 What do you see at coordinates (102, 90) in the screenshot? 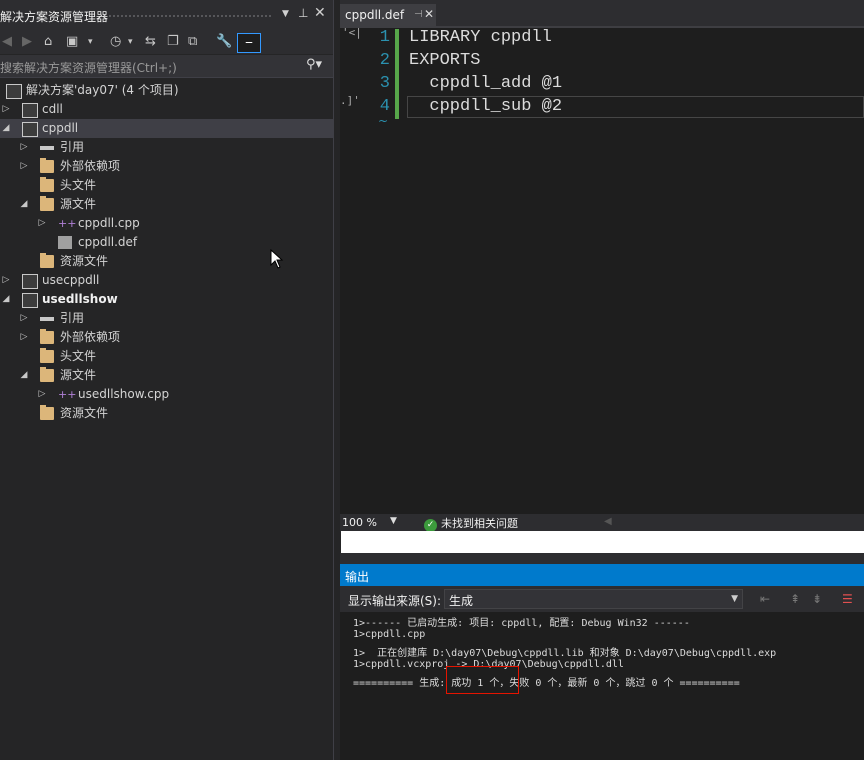
I see `tree-item-label: 解决方案'day07' (4 个项目)` at bounding box center [102, 90].